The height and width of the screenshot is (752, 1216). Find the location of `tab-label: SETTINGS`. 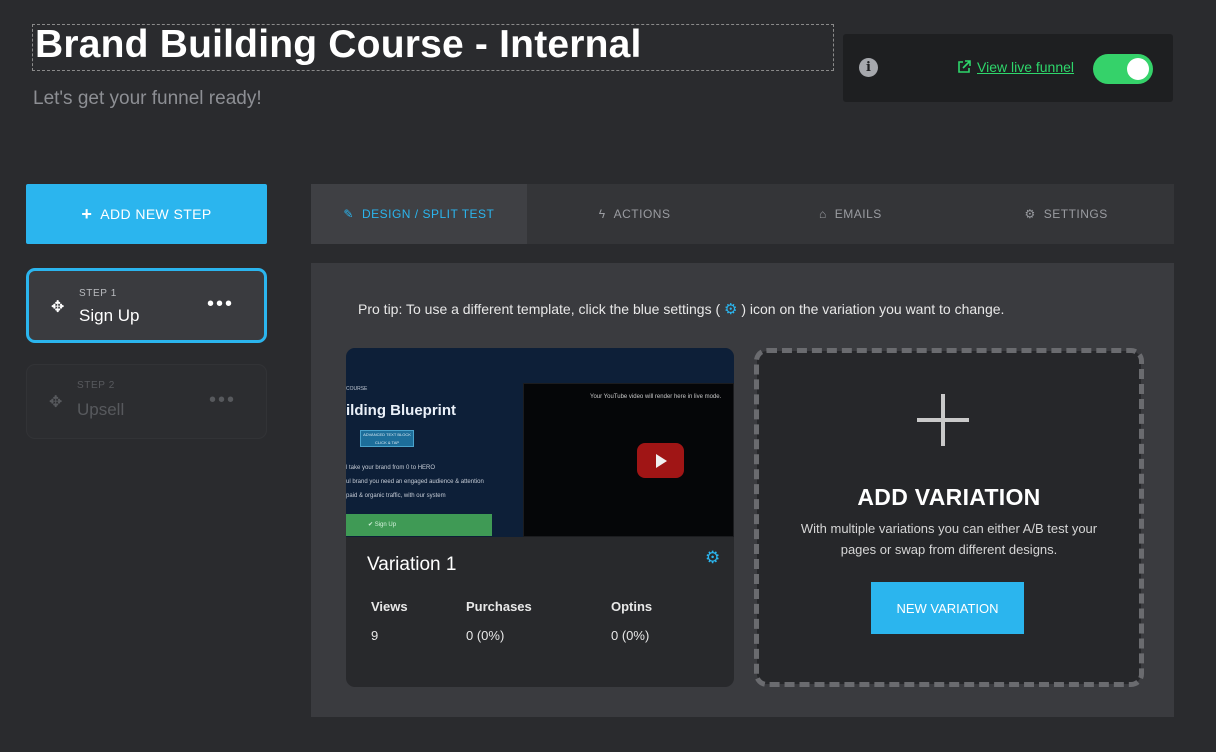

tab-label: SETTINGS is located at coordinates (1075, 214).